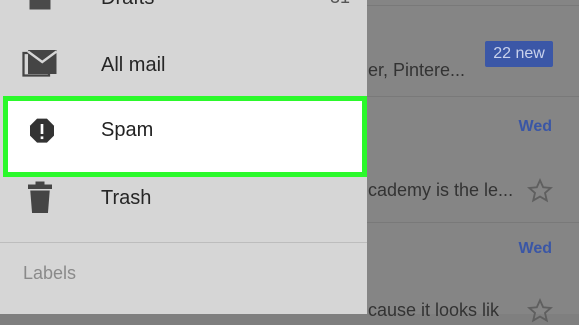  Describe the element at coordinates (183, 198) in the screenshot. I see `drawer-item-trash: Trash` at that location.